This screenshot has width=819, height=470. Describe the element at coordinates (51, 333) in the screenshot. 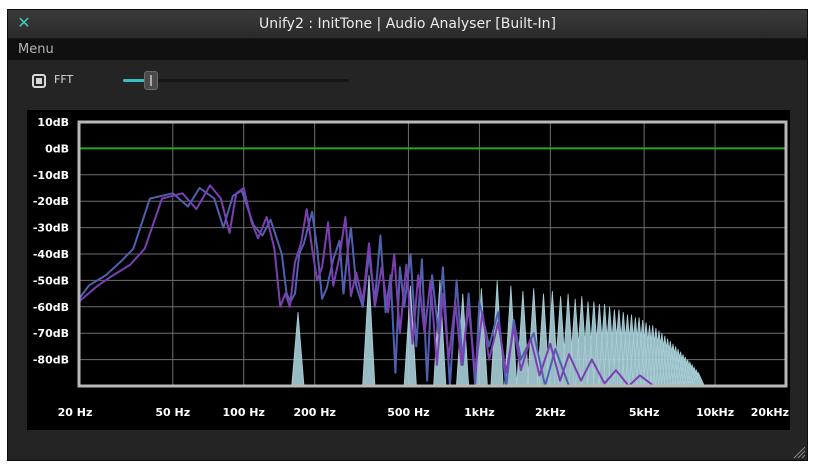

I see `y-tick-label: -70dB` at that location.